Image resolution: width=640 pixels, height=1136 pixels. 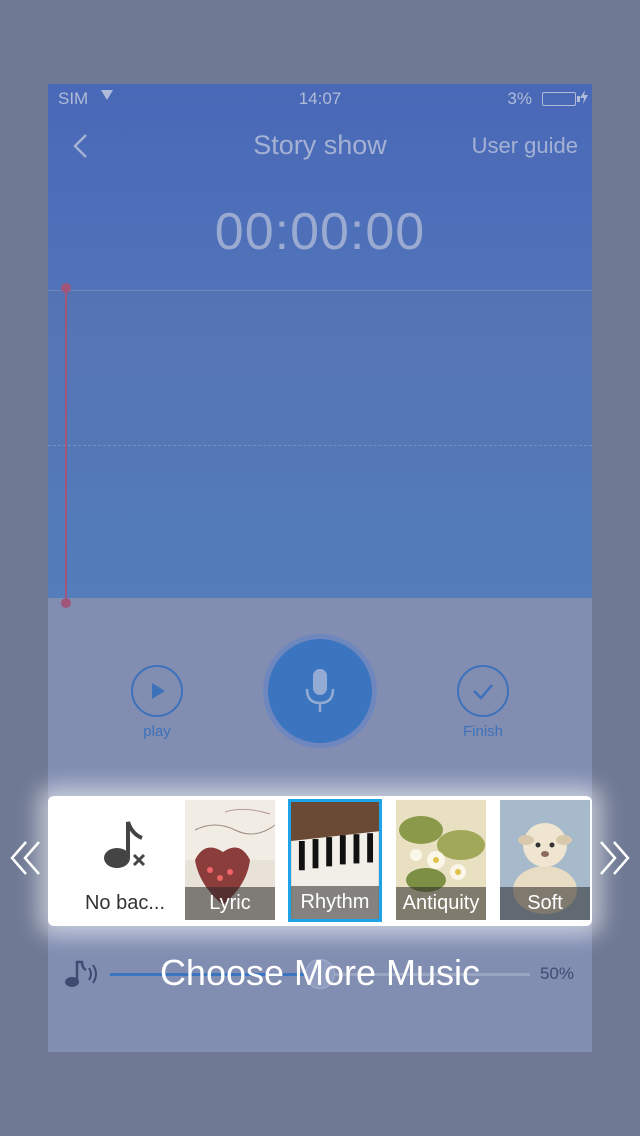 I want to click on background-music-picker: No bac... Lyric Rhythm Antiquity Soft, so click(x=320, y=861).